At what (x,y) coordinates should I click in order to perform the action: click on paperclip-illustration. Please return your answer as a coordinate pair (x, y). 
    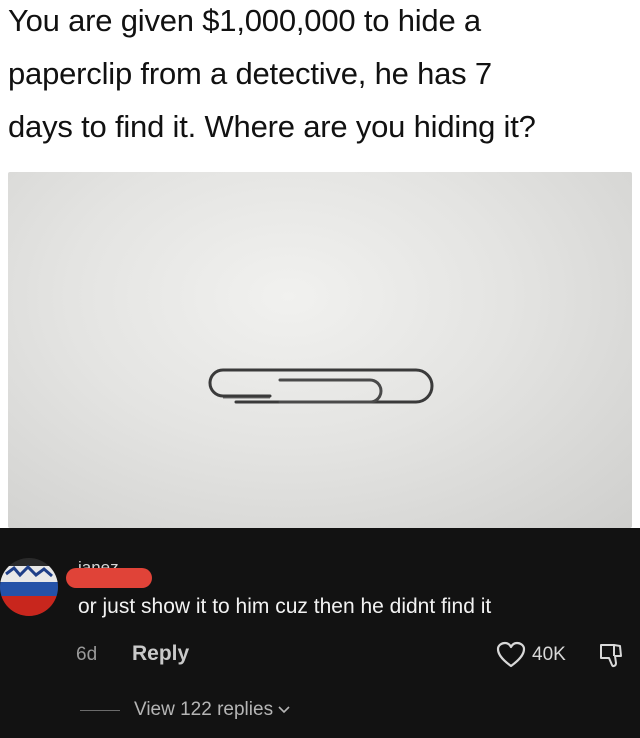
    Looking at the image, I should click on (321, 386).